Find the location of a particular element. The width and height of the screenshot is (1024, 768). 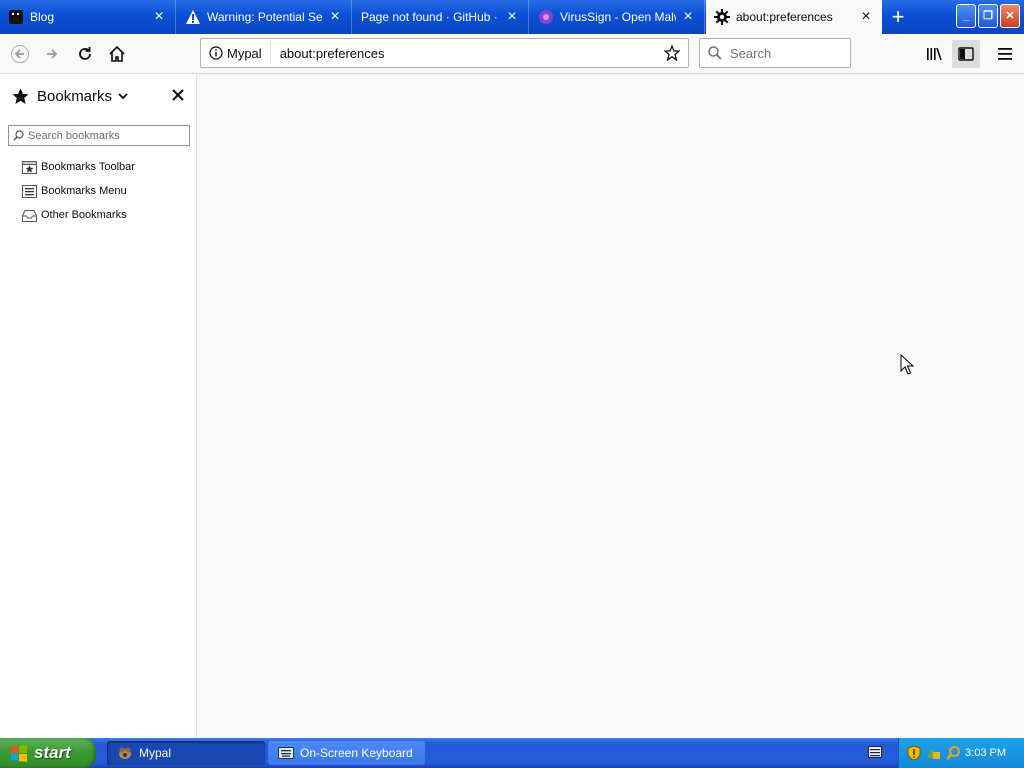

system-tray: 3:03 PM is located at coordinates (961, 753).